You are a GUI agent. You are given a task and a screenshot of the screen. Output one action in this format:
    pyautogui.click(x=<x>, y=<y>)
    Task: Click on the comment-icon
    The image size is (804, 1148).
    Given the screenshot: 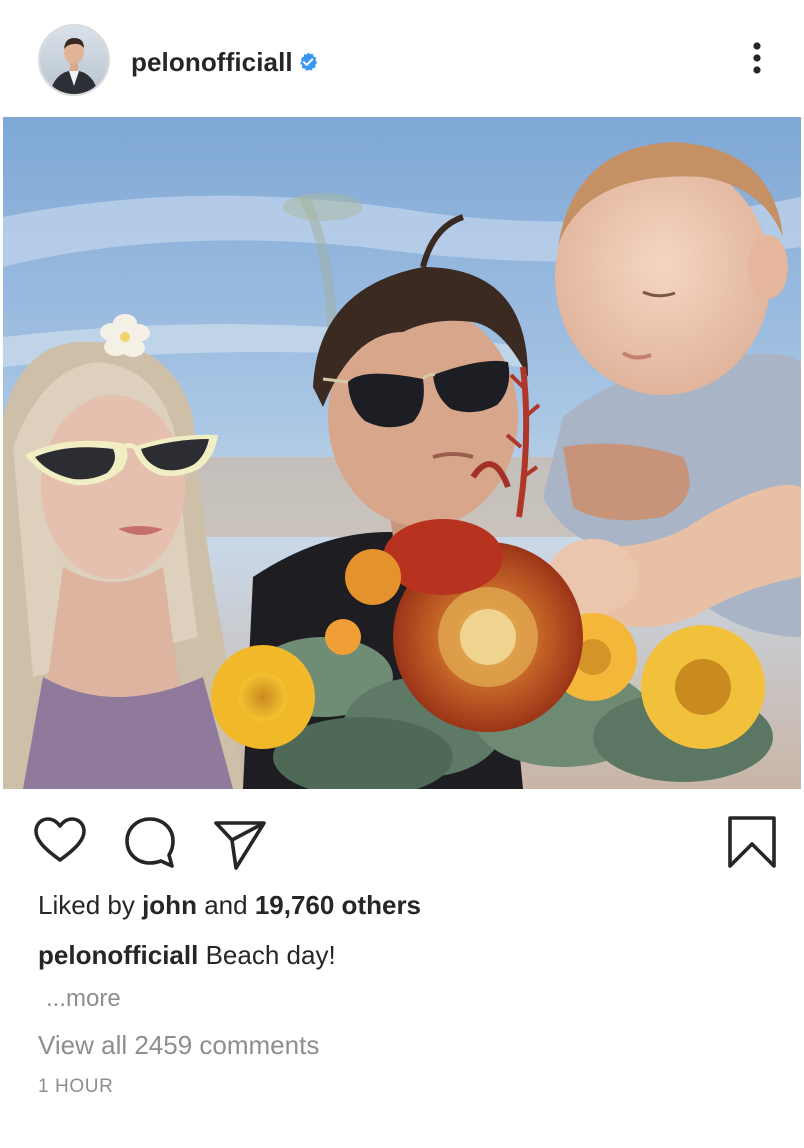 What is the action you would take?
    pyautogui.click(x=150, y=842)
    